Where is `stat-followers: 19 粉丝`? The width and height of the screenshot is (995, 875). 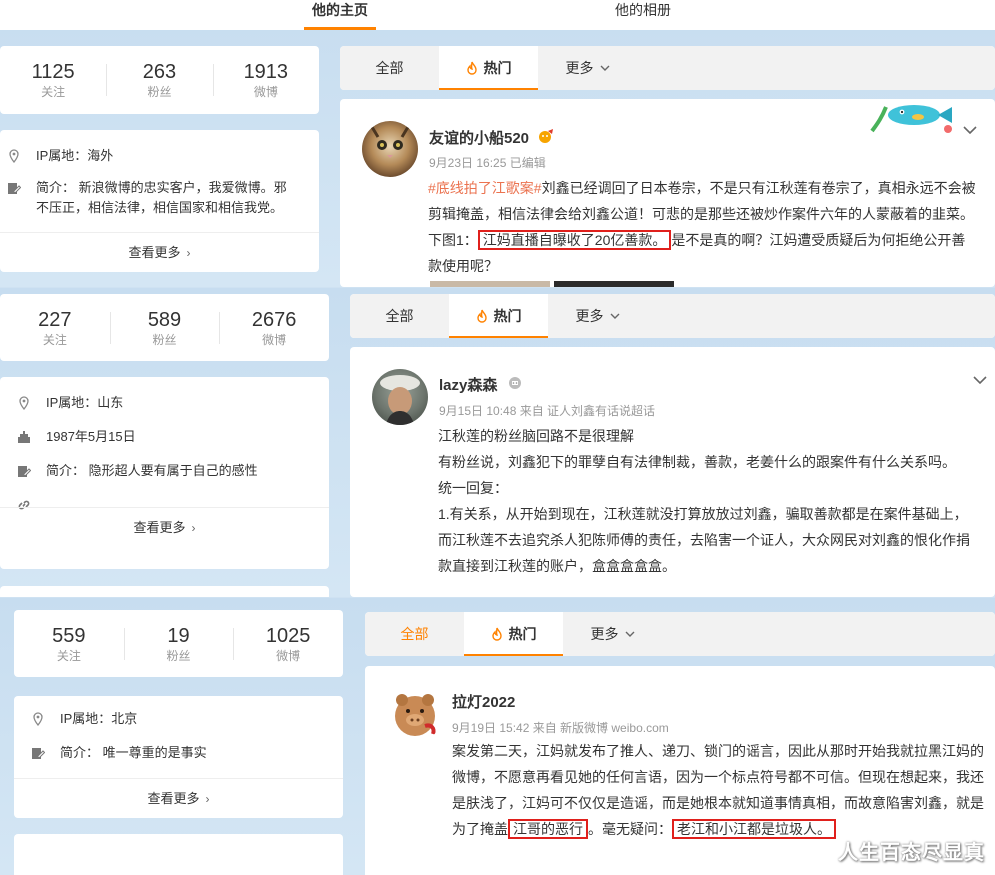 stat-followers: 19 粉丝 is located at coordinates (178, 644).